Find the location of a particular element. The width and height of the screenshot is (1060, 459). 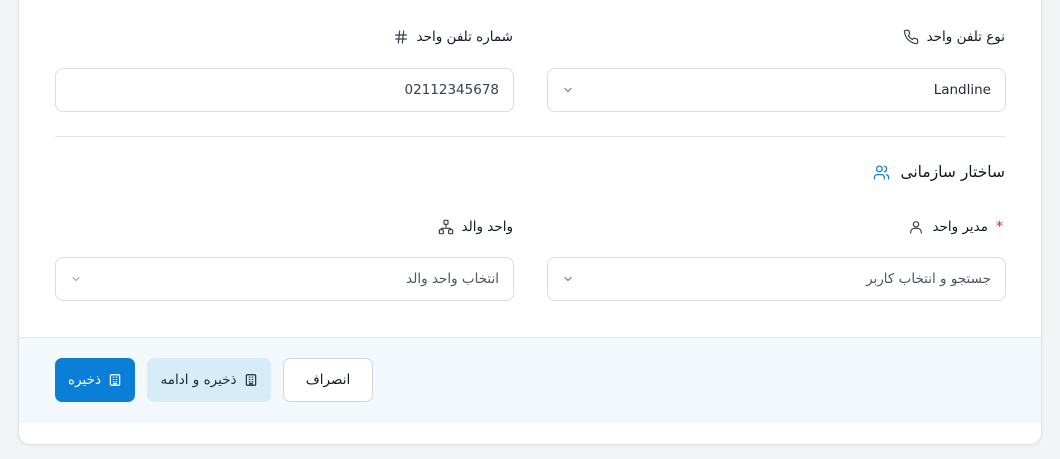

manager-placeholder: جستجو و انتخاب کاربر is located at coordinates (928, 279).